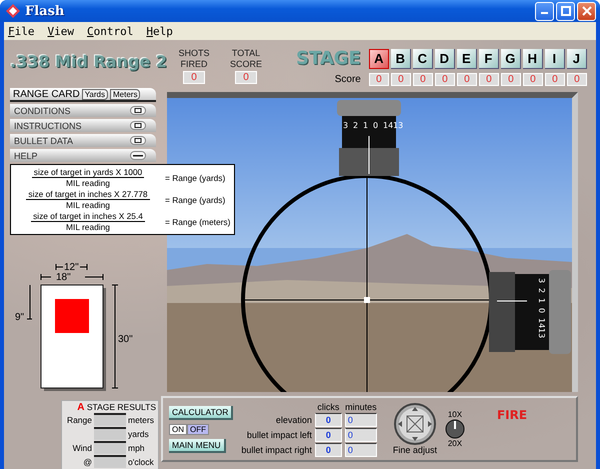 The image size is (600, 469). Describe the element at coordinates (378, 58) in the screenshot. I see `stage-tab: A` at that location.